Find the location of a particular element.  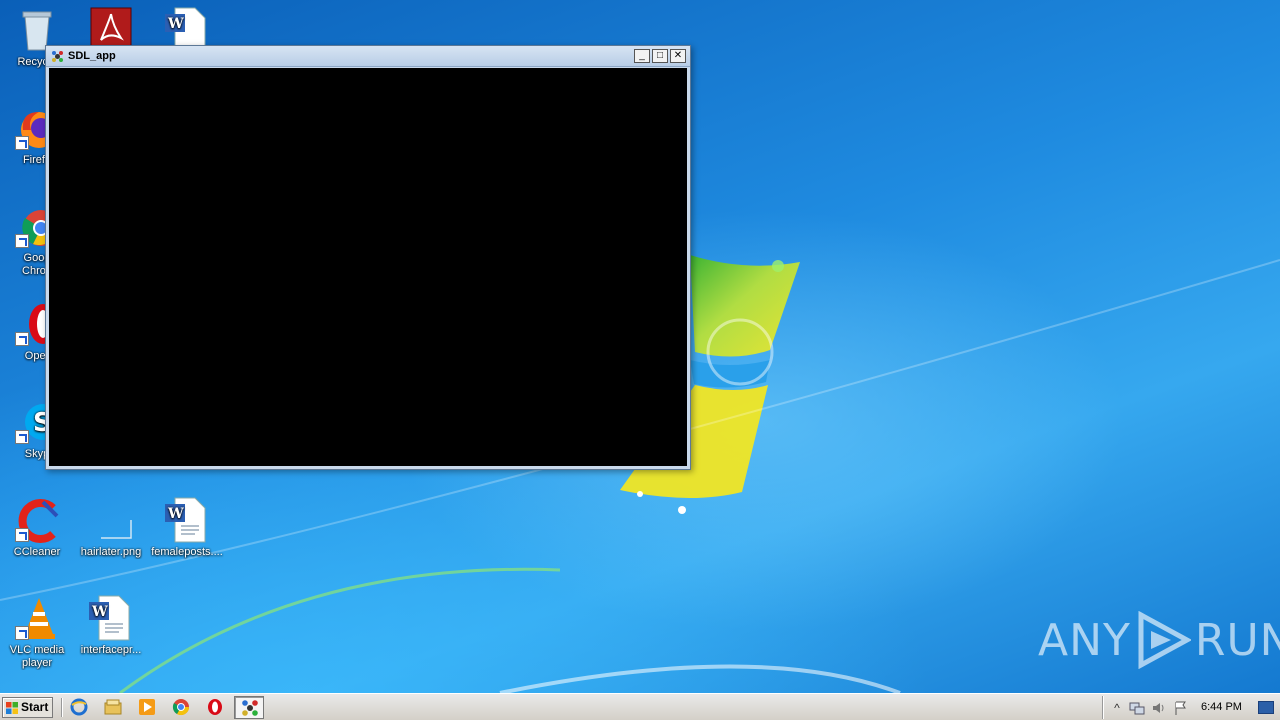

action-center-flag-icon is located at coordinates (1181, 708).